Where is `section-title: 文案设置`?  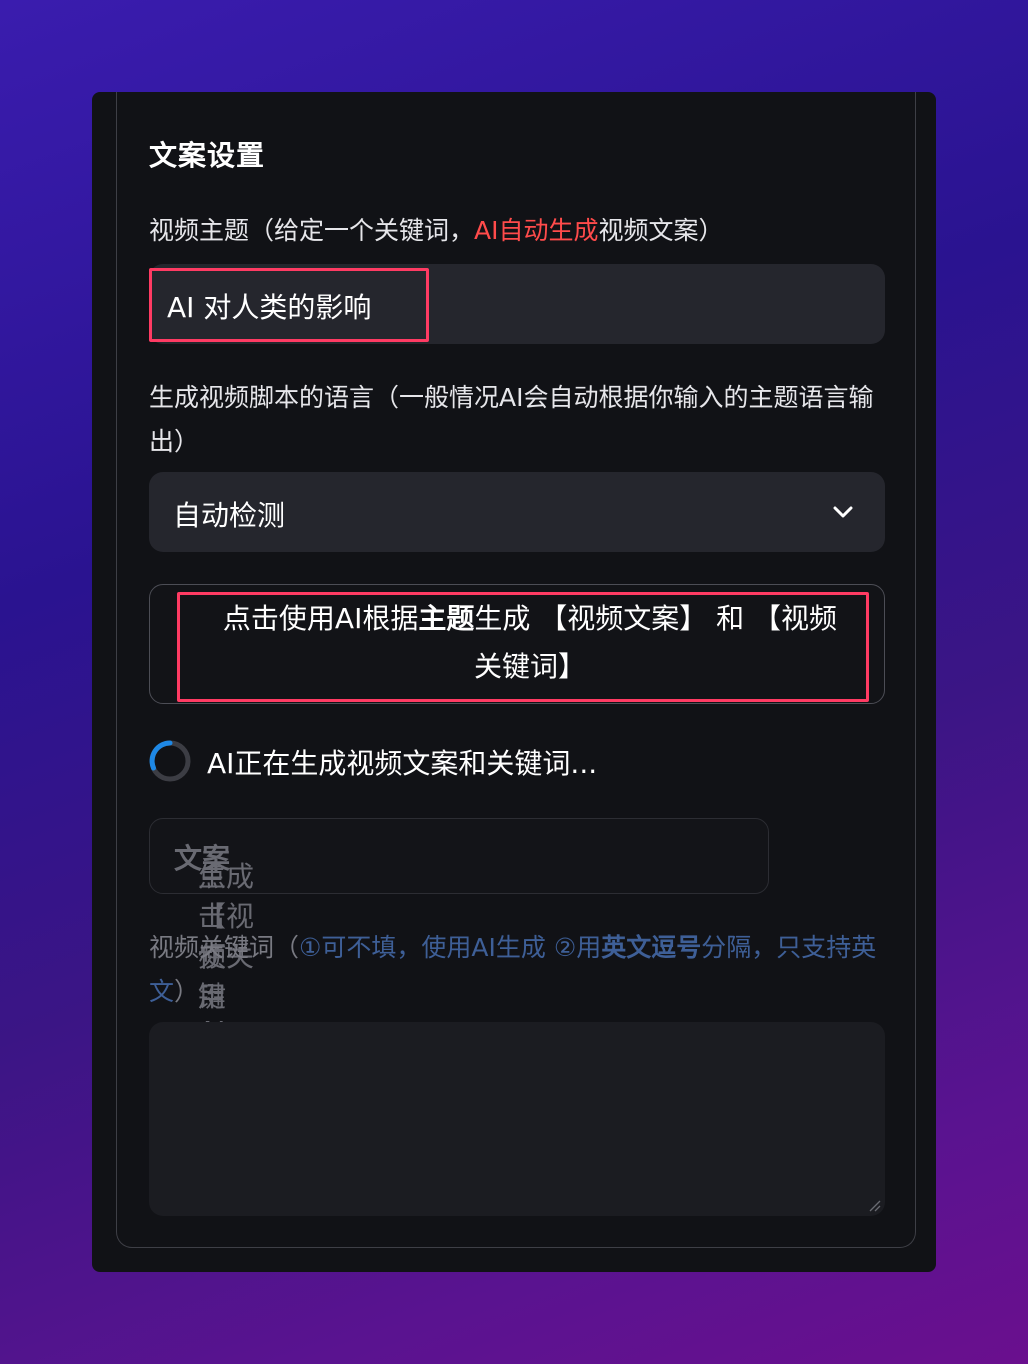
section-title: 文案设置 is located at coordinates (207, 155).